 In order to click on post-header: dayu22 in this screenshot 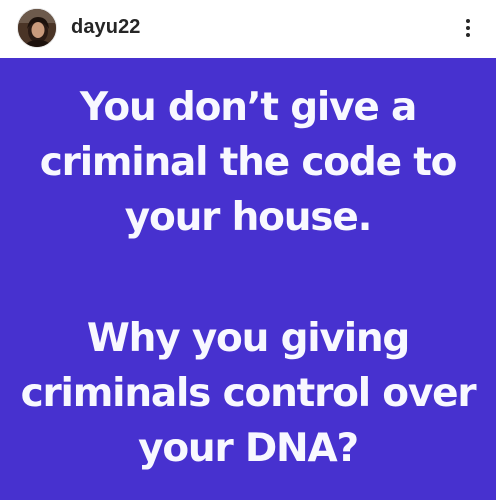, I will do `click(248, 29)`.